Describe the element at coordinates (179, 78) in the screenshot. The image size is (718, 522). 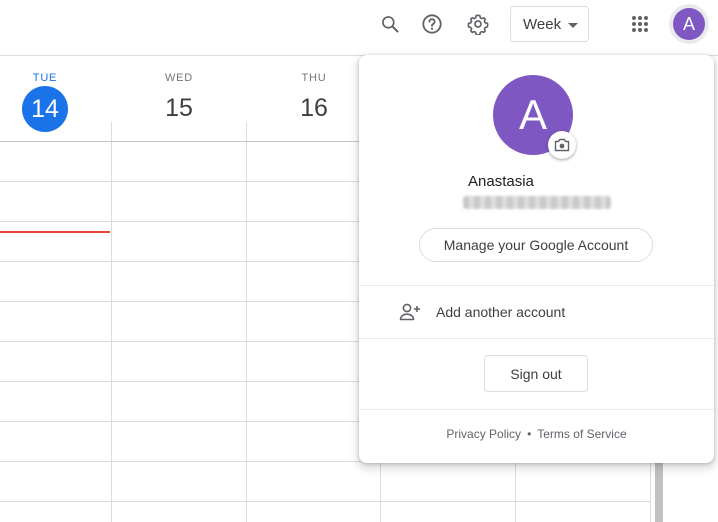
I see `day-of-week: WED` at that location.